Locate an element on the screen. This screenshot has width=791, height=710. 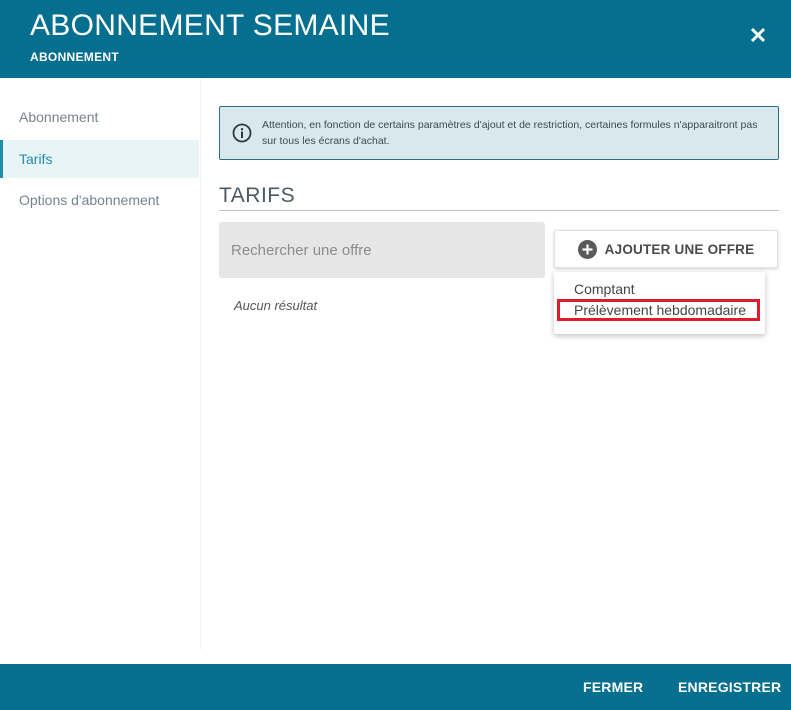
dialog-title: ABONNEMENT SEMAINE is located at coordinates (210, 25).